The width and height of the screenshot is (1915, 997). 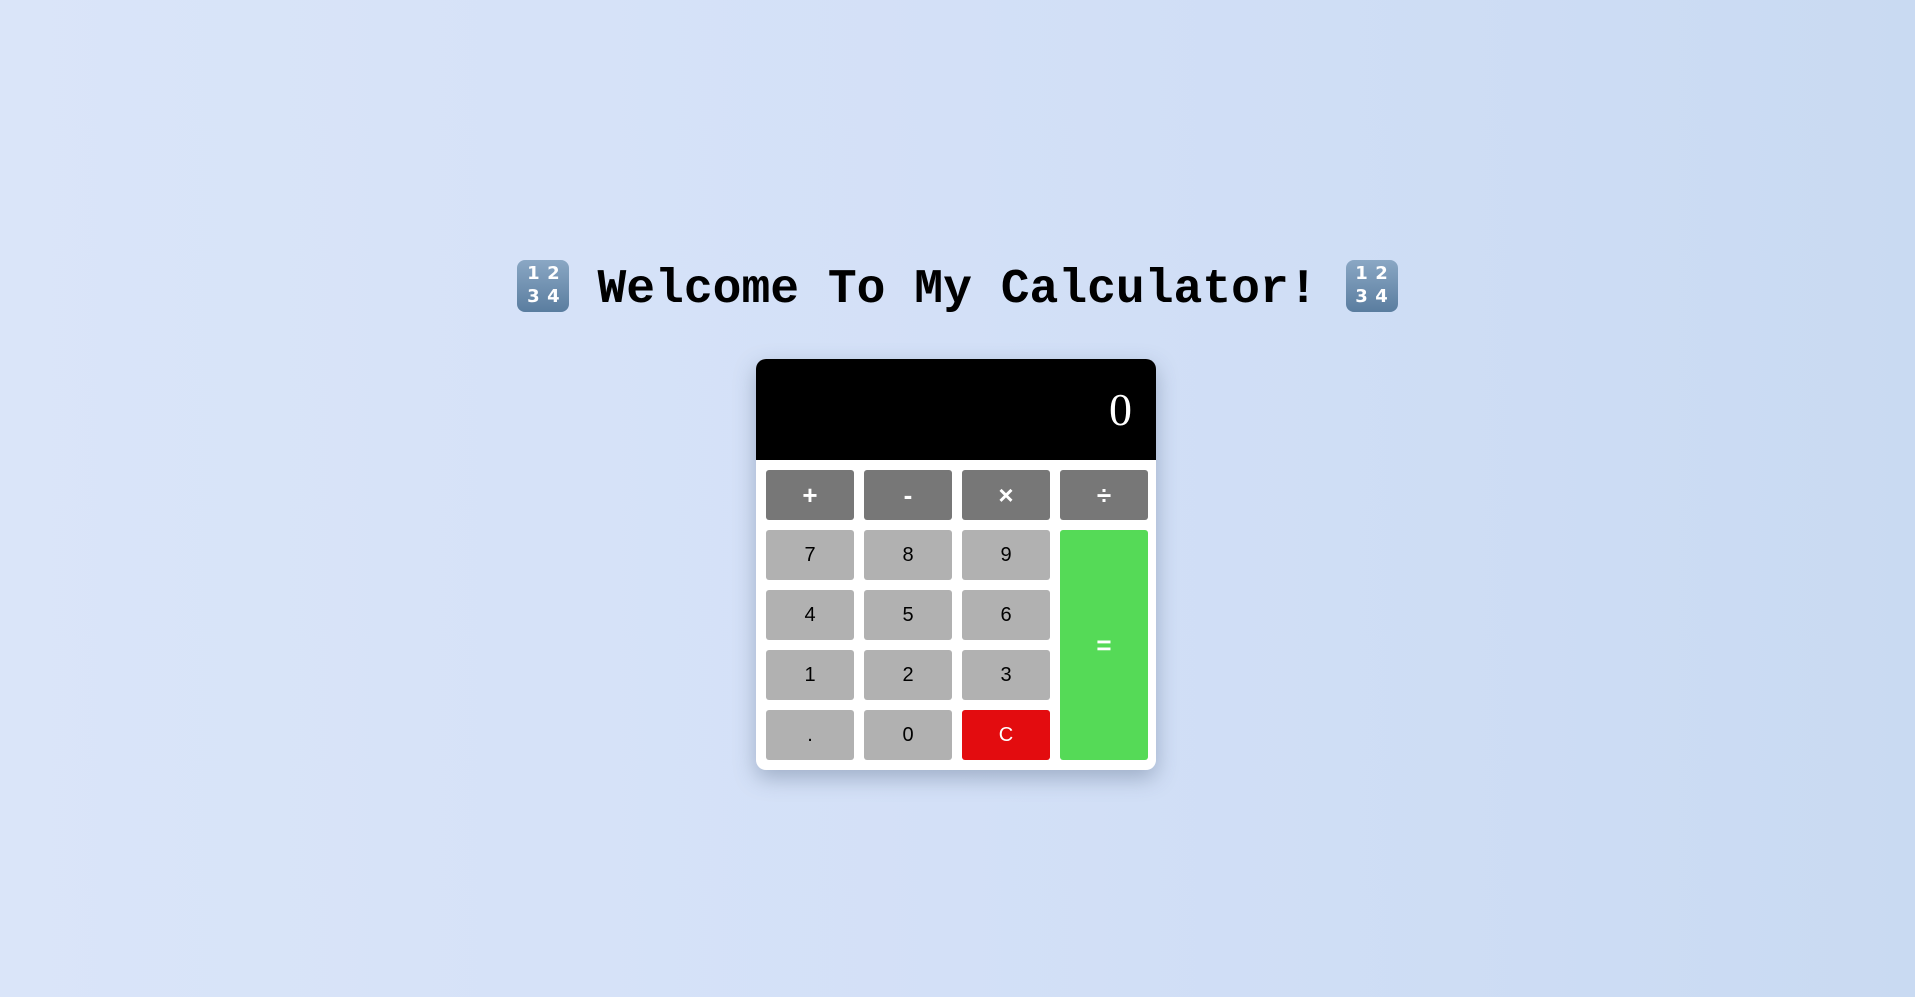 I want to click on digit-0-button: 0, so click(x=908, y=735).